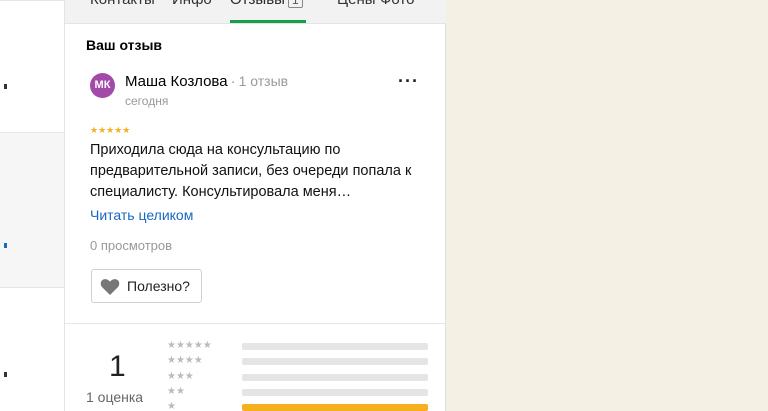  I want to click on left-sidebar, so click(32, 205).